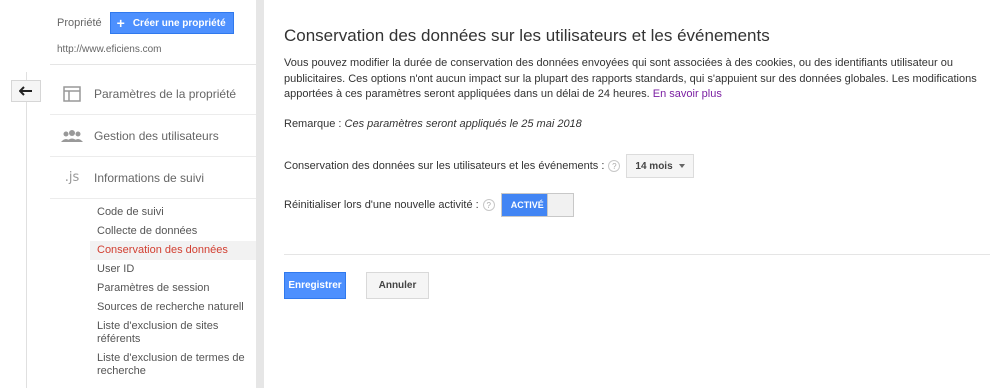  Describe the element at coordinates (397, 285) in the screenshot. I see `cancel-button: Annuler` at that location.